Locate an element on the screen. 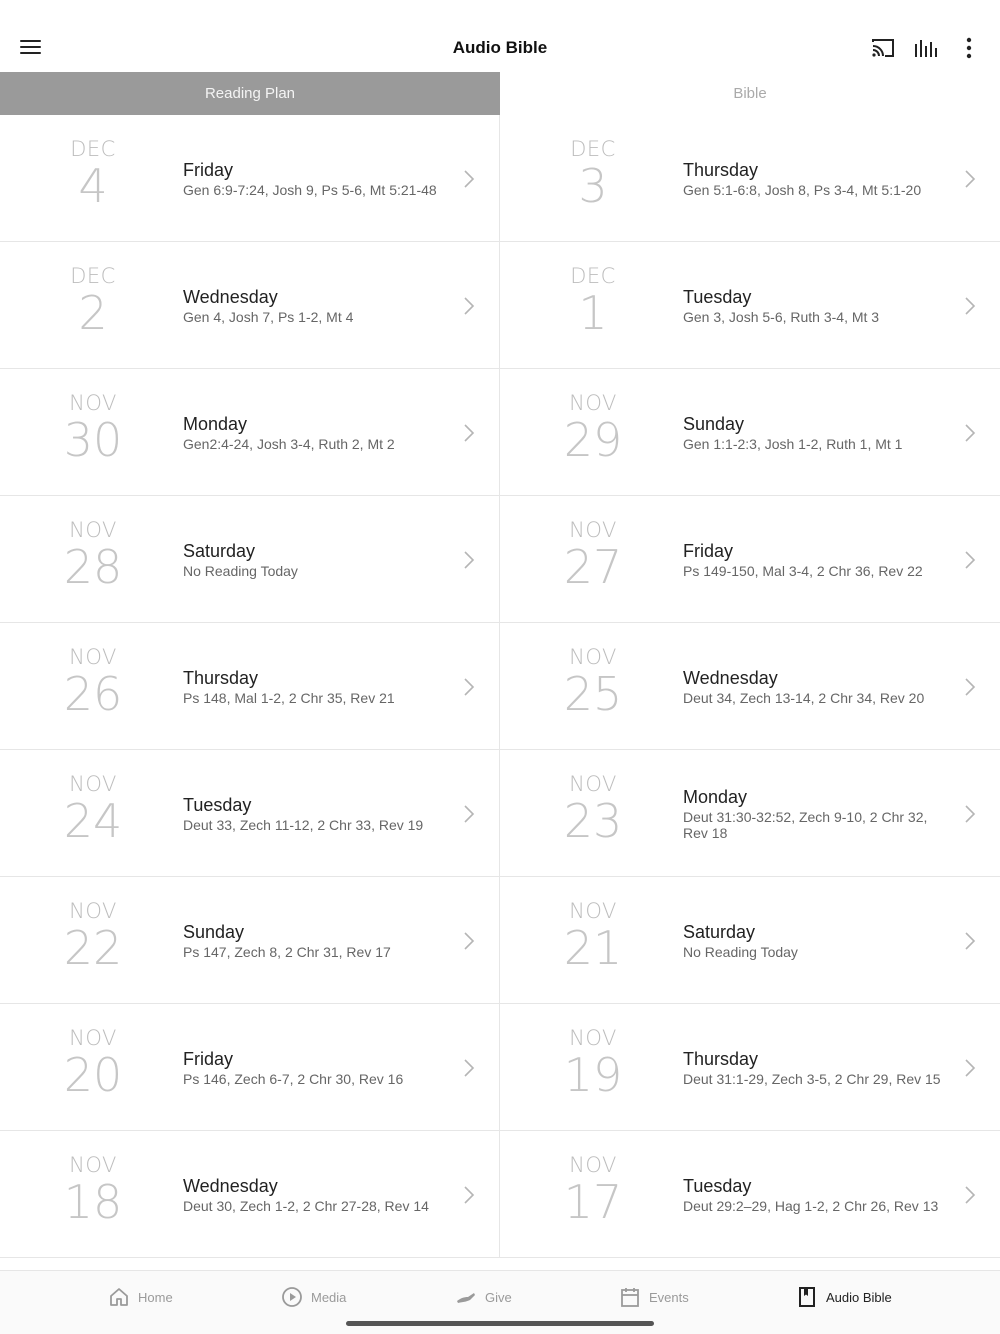  reading-references: Deut 34, Zech 13-14, 2 Chr 34, Rev 20 is located at coordinates (804, 698).